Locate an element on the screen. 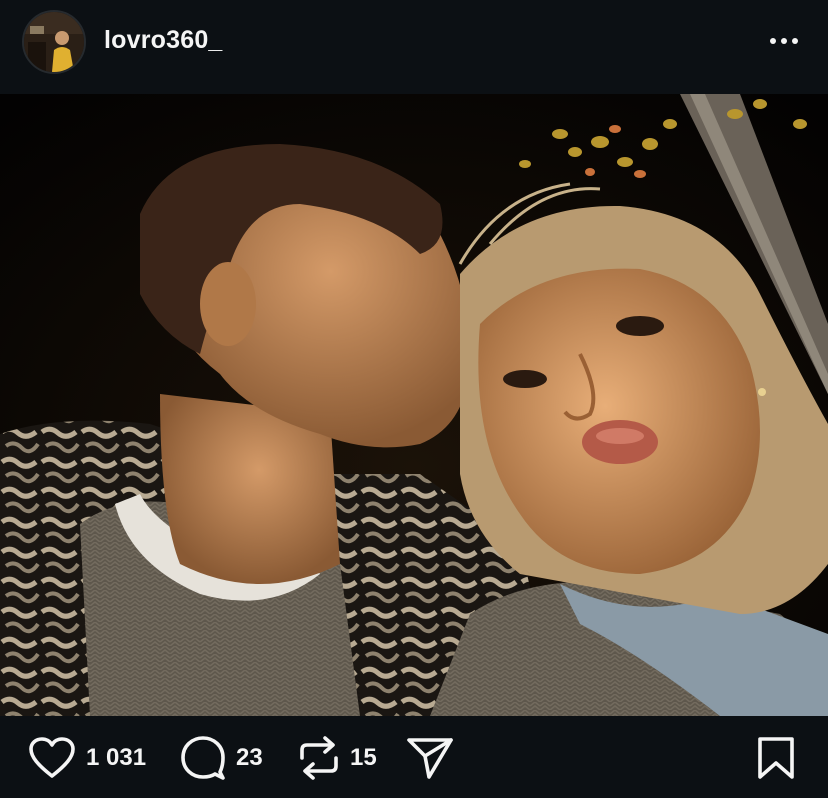 Image resolution: width=828 pixels, height=798 pixels. share-button is located at coordinates (430, 758).